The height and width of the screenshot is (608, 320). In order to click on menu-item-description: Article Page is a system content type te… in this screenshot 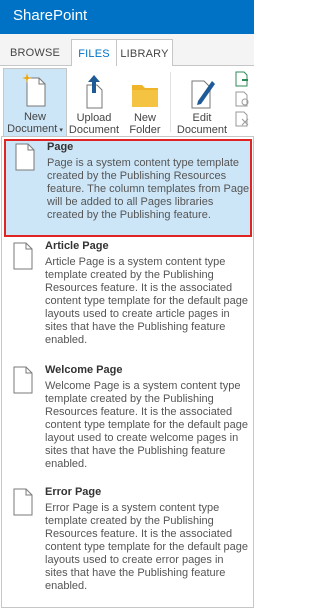, I will do `click(147, 301)`.